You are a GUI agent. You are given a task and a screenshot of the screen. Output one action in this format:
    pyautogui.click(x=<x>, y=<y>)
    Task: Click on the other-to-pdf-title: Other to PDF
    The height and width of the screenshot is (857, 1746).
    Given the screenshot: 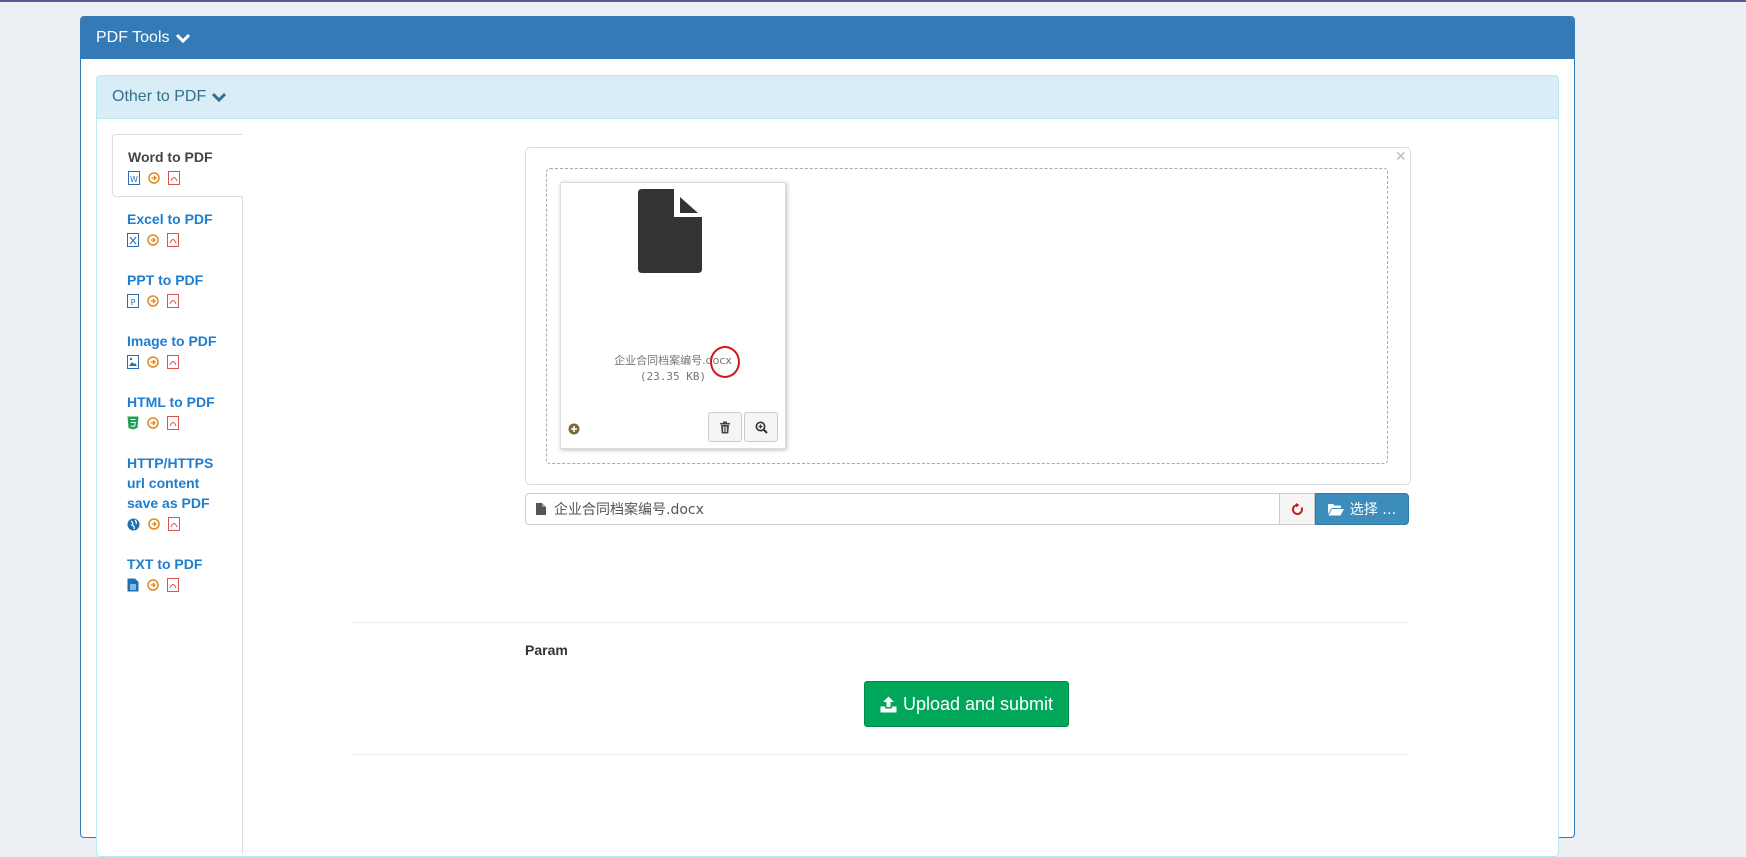 What is the action you would take?
    pyautogui.click(x=159, y=96)
    